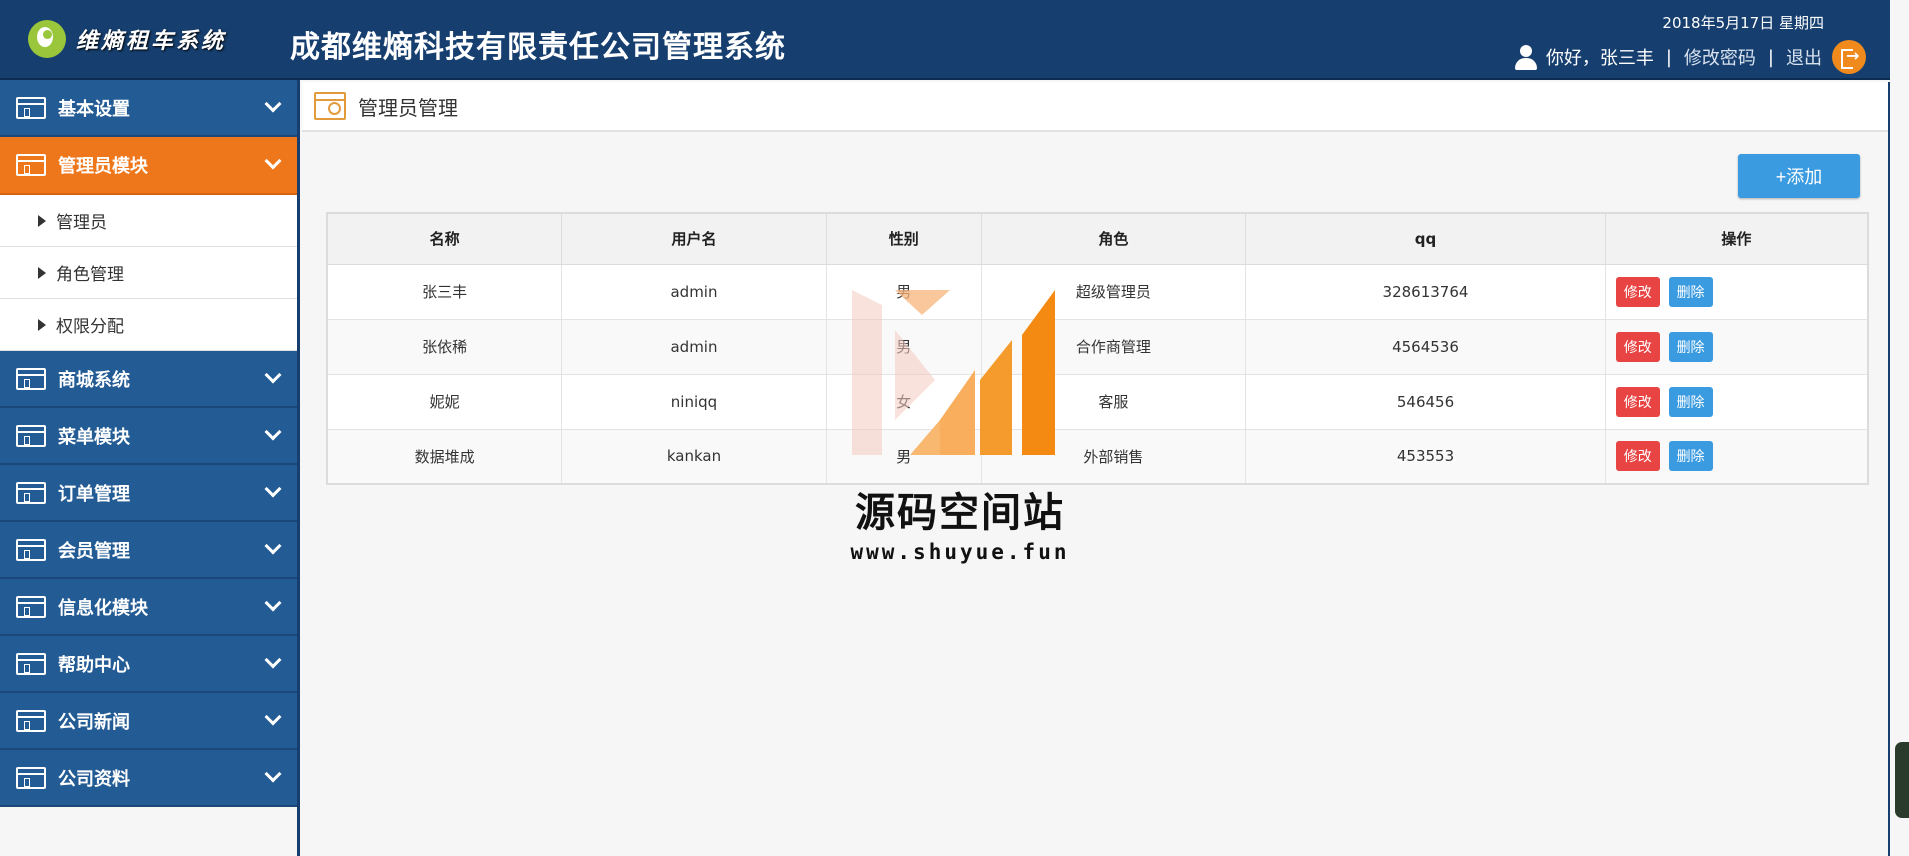  Describe the element at coordinates (445, 347) in the screenshot. I see `cell-name: 张依稀` at that location.